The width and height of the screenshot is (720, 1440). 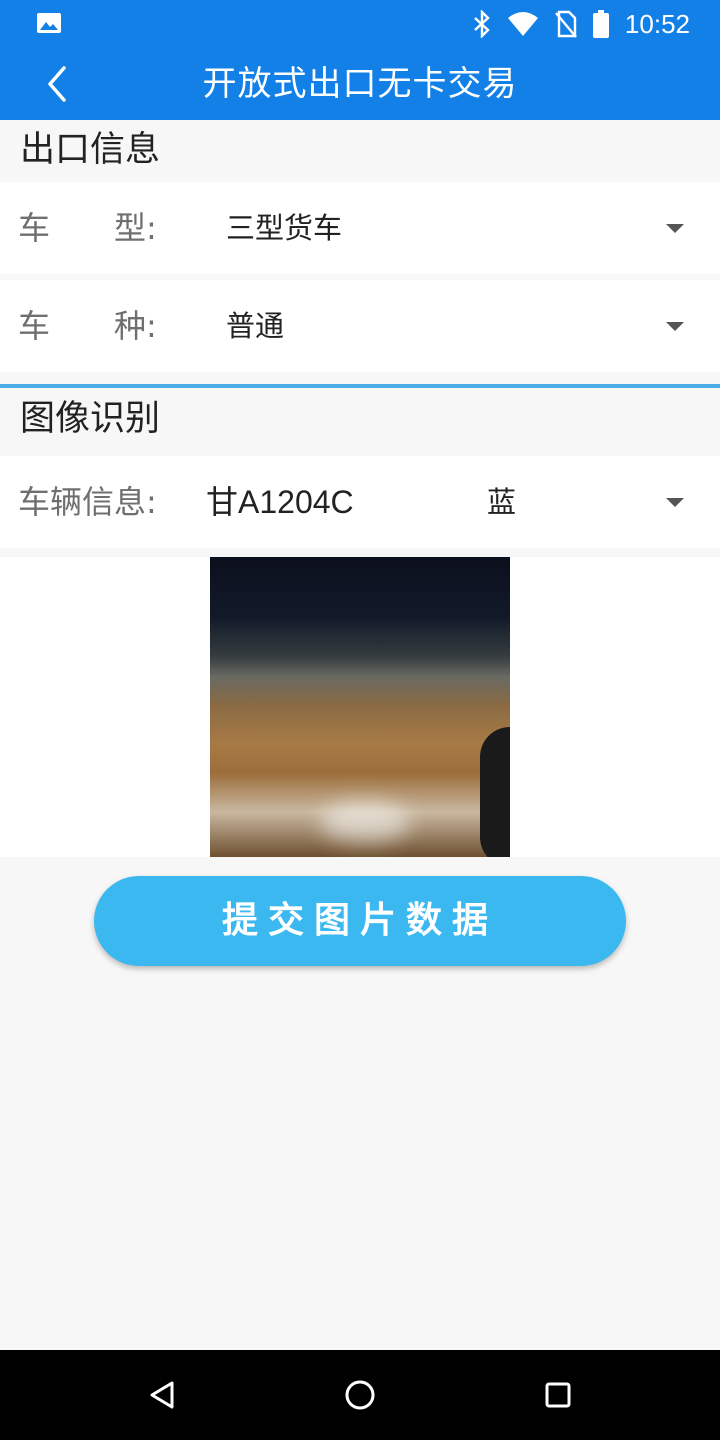 I want to click on wifi-icon, so click(x=522, y=24).